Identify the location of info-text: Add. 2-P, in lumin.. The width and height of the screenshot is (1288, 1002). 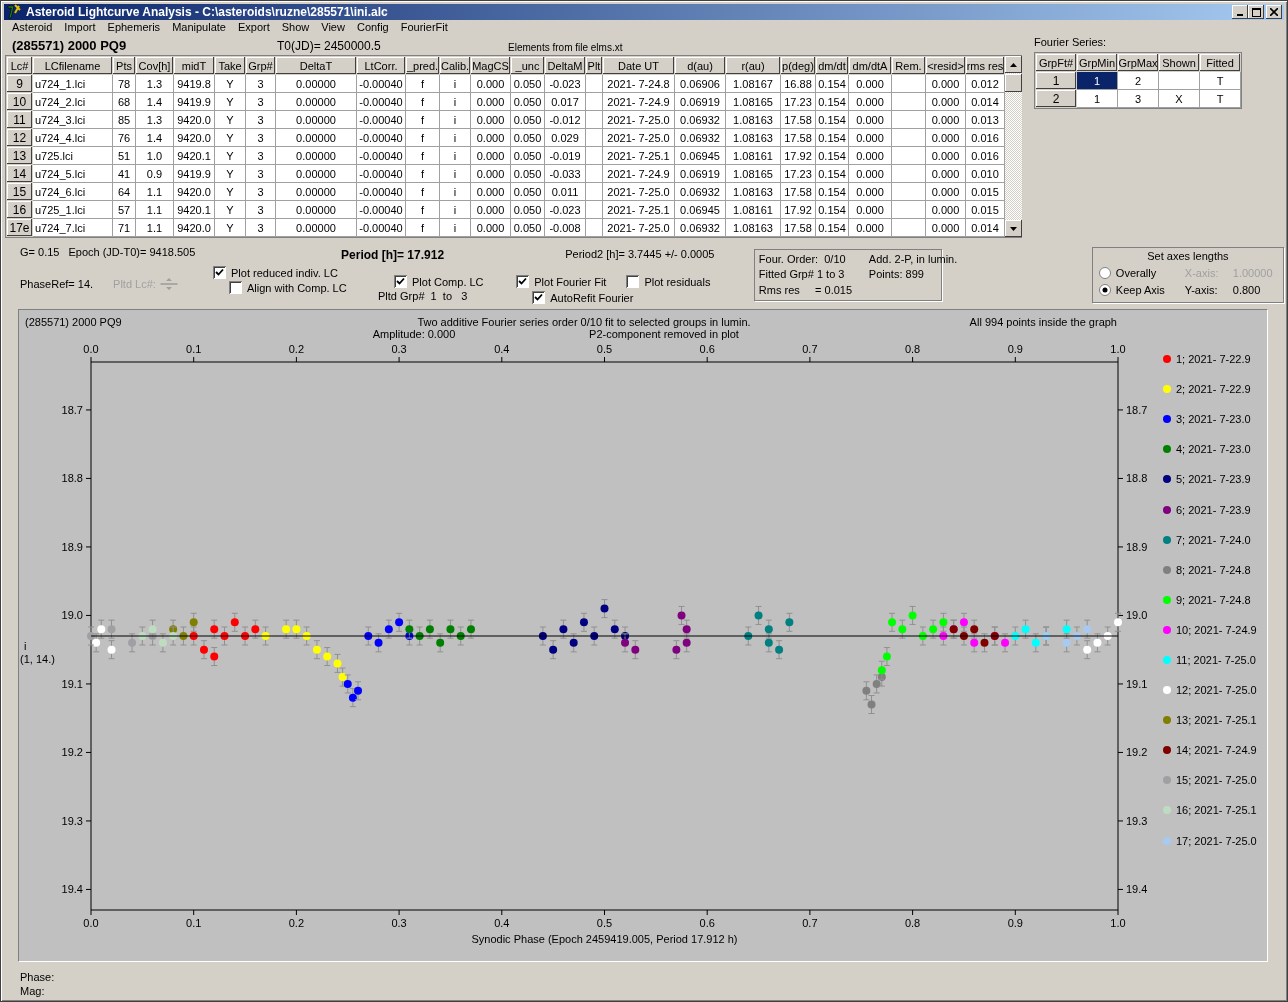
(913, 260).